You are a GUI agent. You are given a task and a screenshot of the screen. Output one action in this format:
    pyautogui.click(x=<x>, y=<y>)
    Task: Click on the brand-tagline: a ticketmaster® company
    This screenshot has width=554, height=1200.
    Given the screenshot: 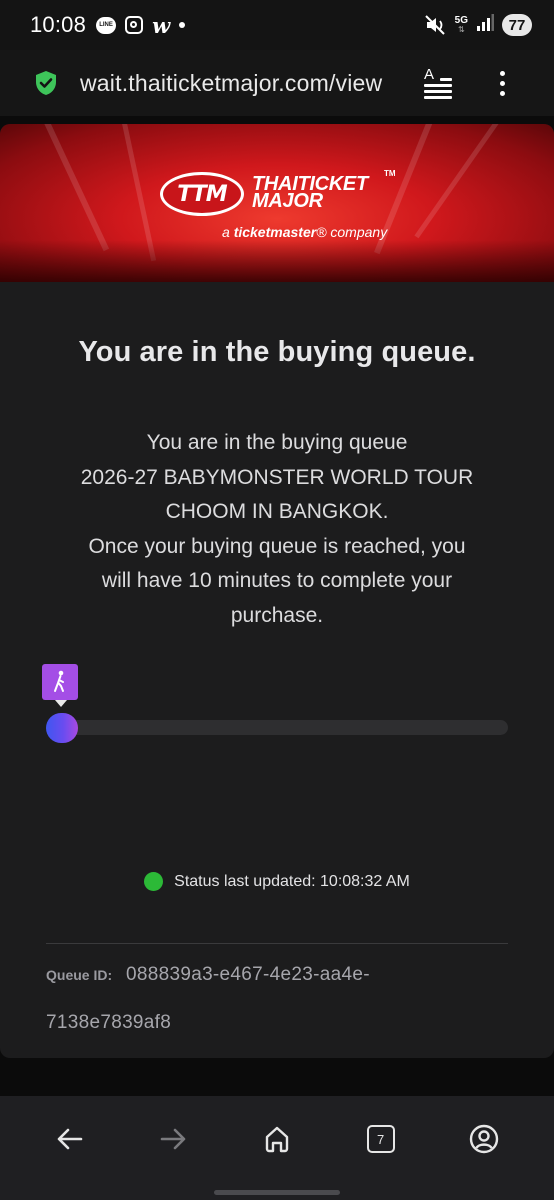 What is the action you would take?
    pyautogui.click(x=304, y=232)
    